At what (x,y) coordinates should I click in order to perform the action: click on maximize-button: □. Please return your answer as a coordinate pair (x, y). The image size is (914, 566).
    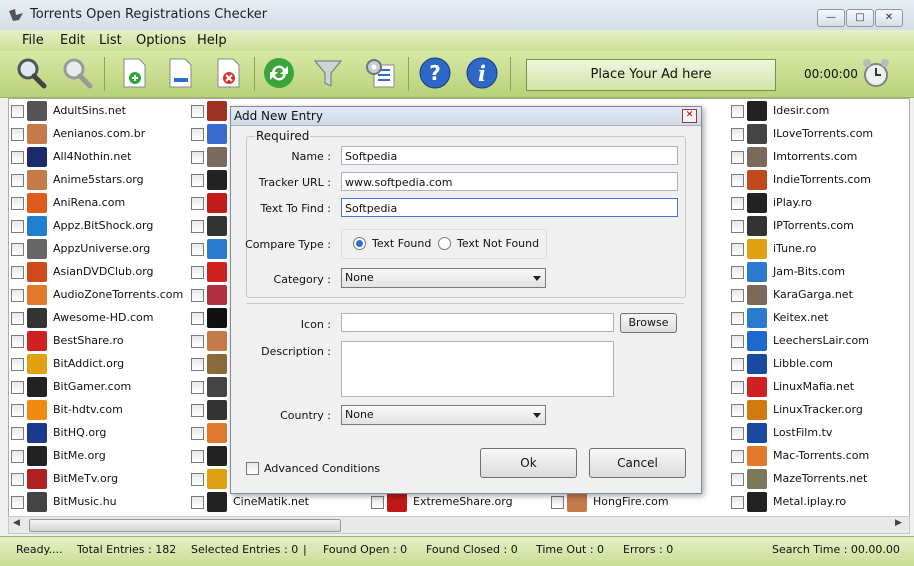
    Looking at the image, I should click on (860, 18).